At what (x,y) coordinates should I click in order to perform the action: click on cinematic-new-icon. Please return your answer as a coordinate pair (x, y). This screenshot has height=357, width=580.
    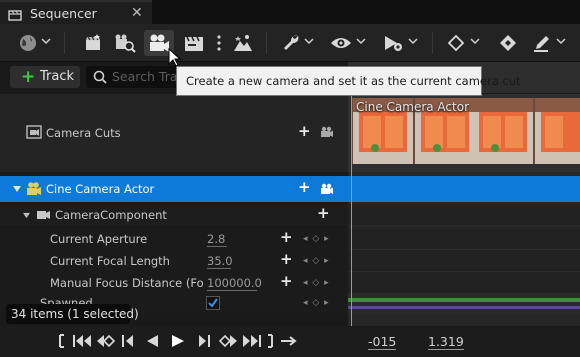
    Looking at the image, I should click on (93, 43).